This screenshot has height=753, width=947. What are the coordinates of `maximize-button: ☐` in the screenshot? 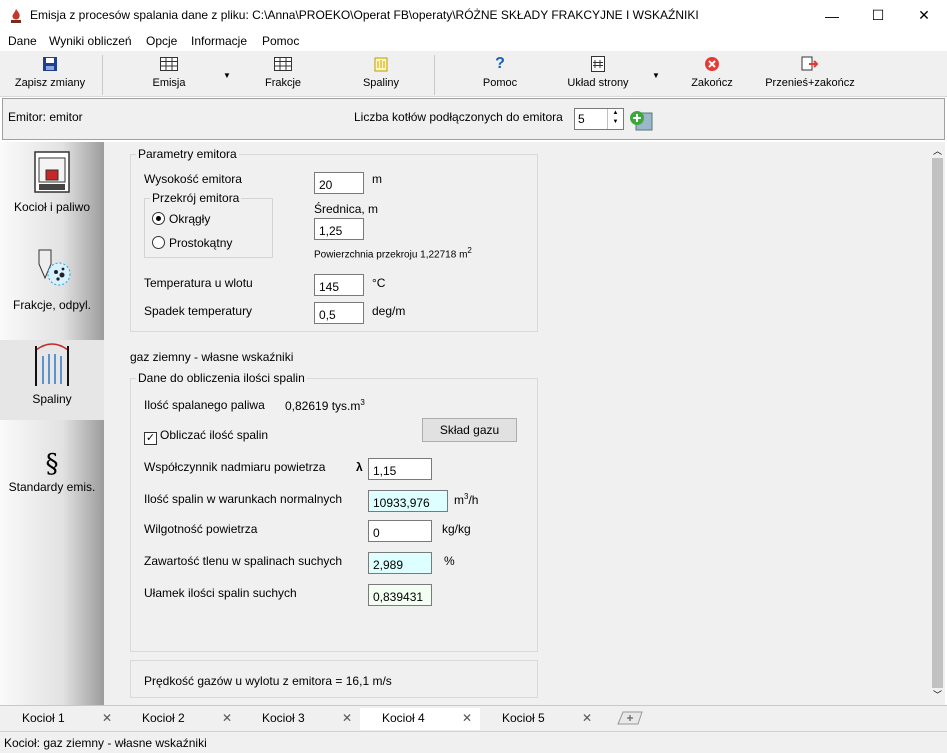 It's located at (878, 15).